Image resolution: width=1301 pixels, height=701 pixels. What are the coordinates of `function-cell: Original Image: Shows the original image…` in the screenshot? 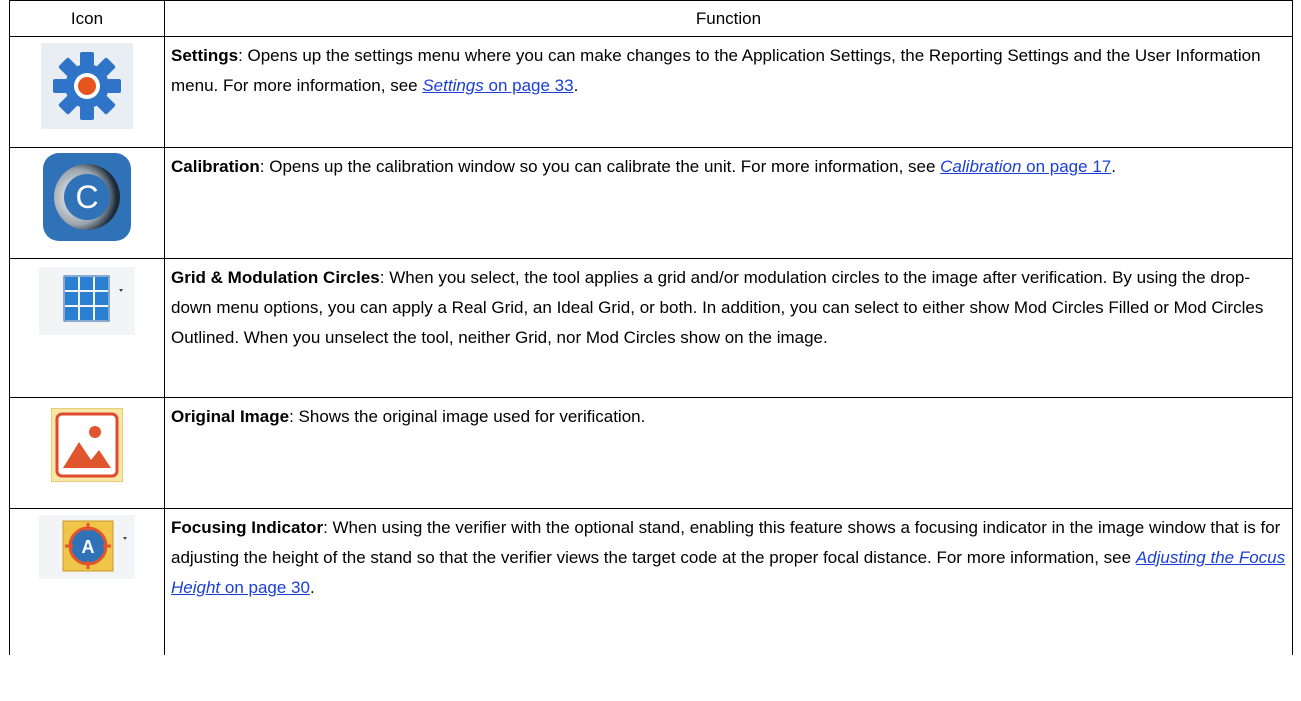 It's located at (728, 453).